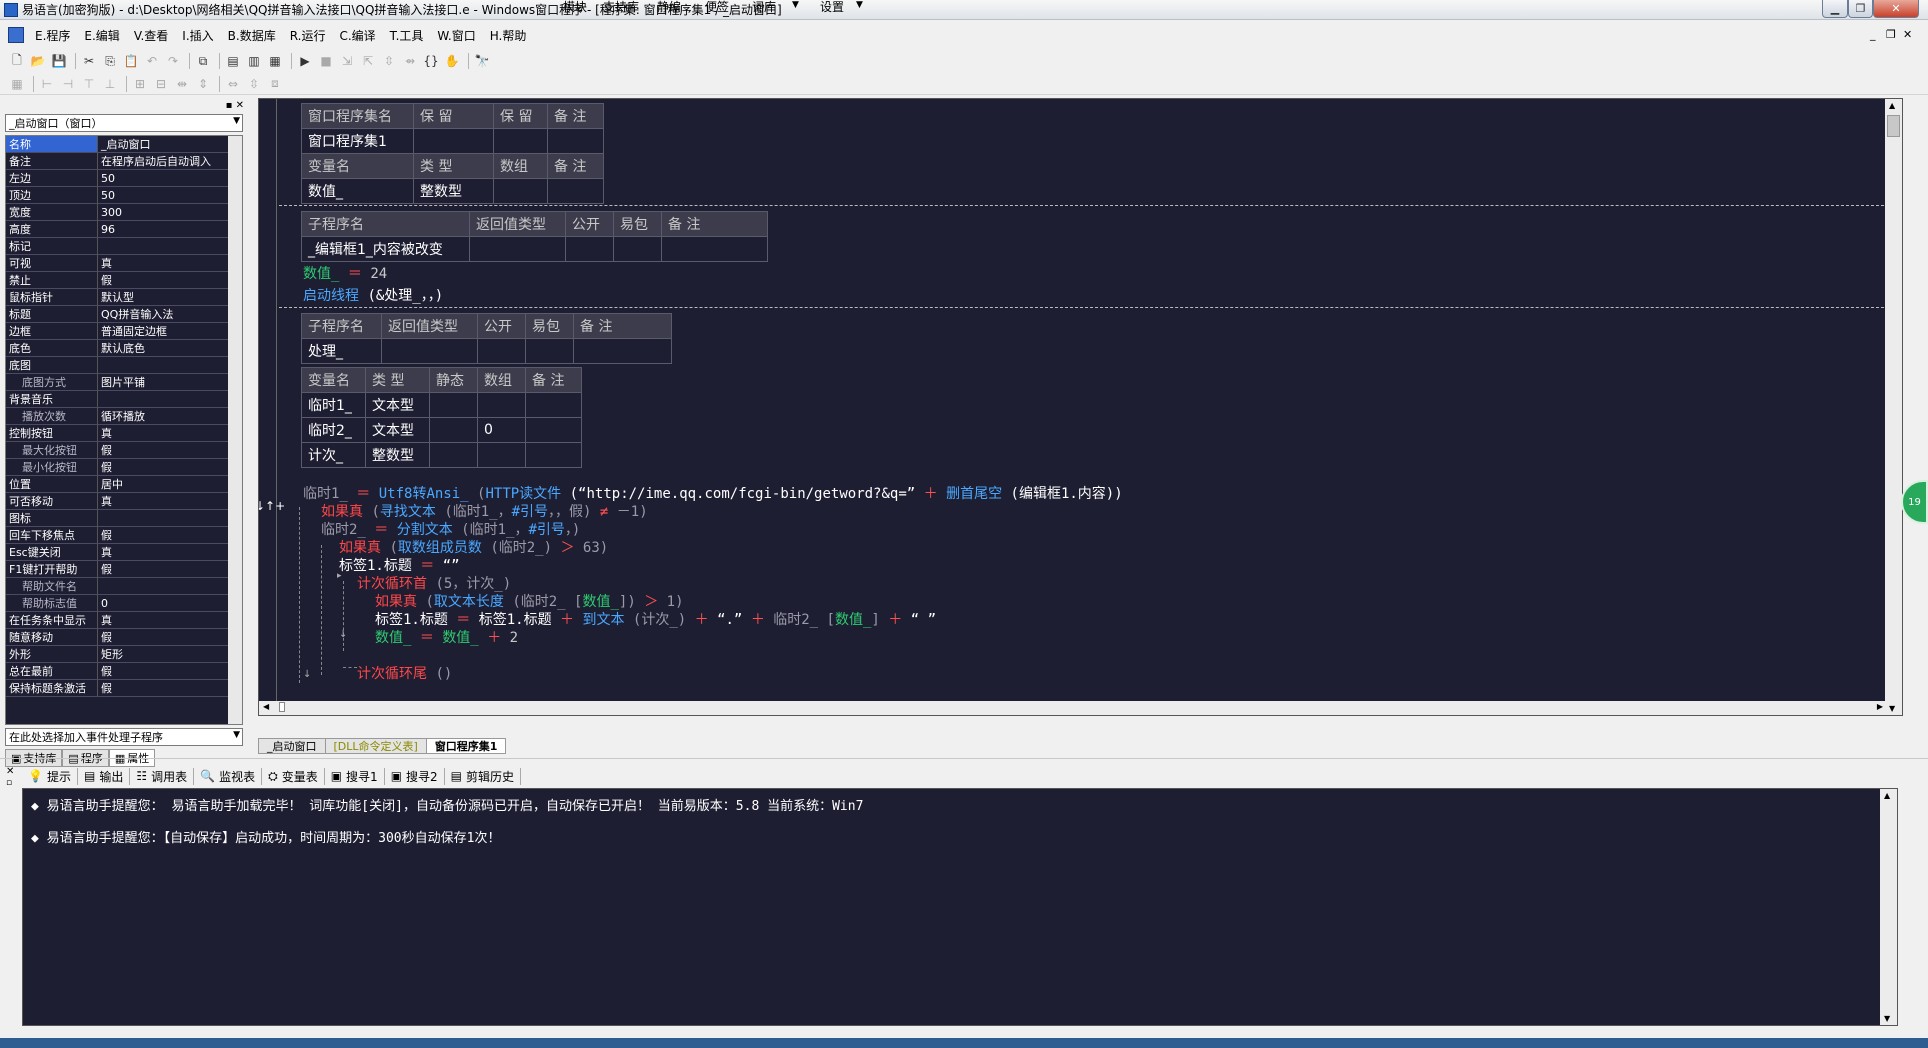 The image size is (1928, 1048). I want to click on cell: 文本型, so click(397, 430).